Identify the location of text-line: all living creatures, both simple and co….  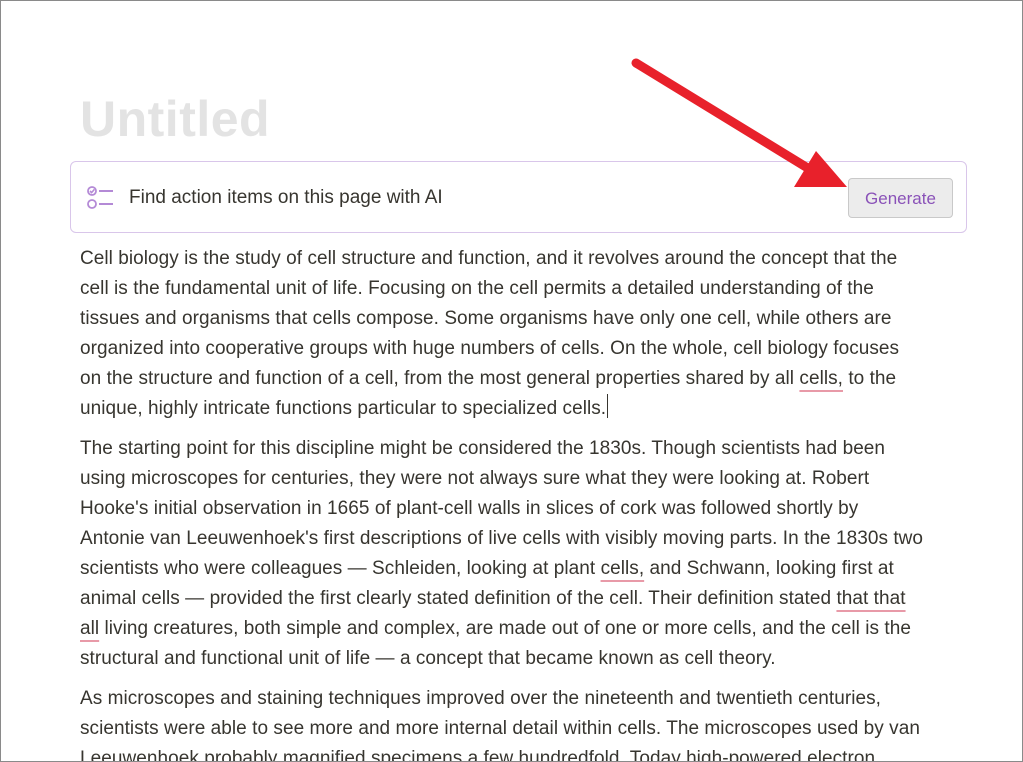
(525, 629).